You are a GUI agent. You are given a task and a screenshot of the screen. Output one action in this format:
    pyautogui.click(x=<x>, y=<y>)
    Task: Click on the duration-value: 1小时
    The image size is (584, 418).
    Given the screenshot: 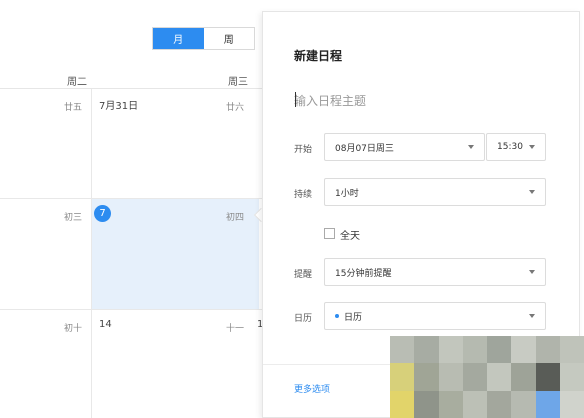 What is the action you would take?
    pyautogui.click(x=347, y=193)
    